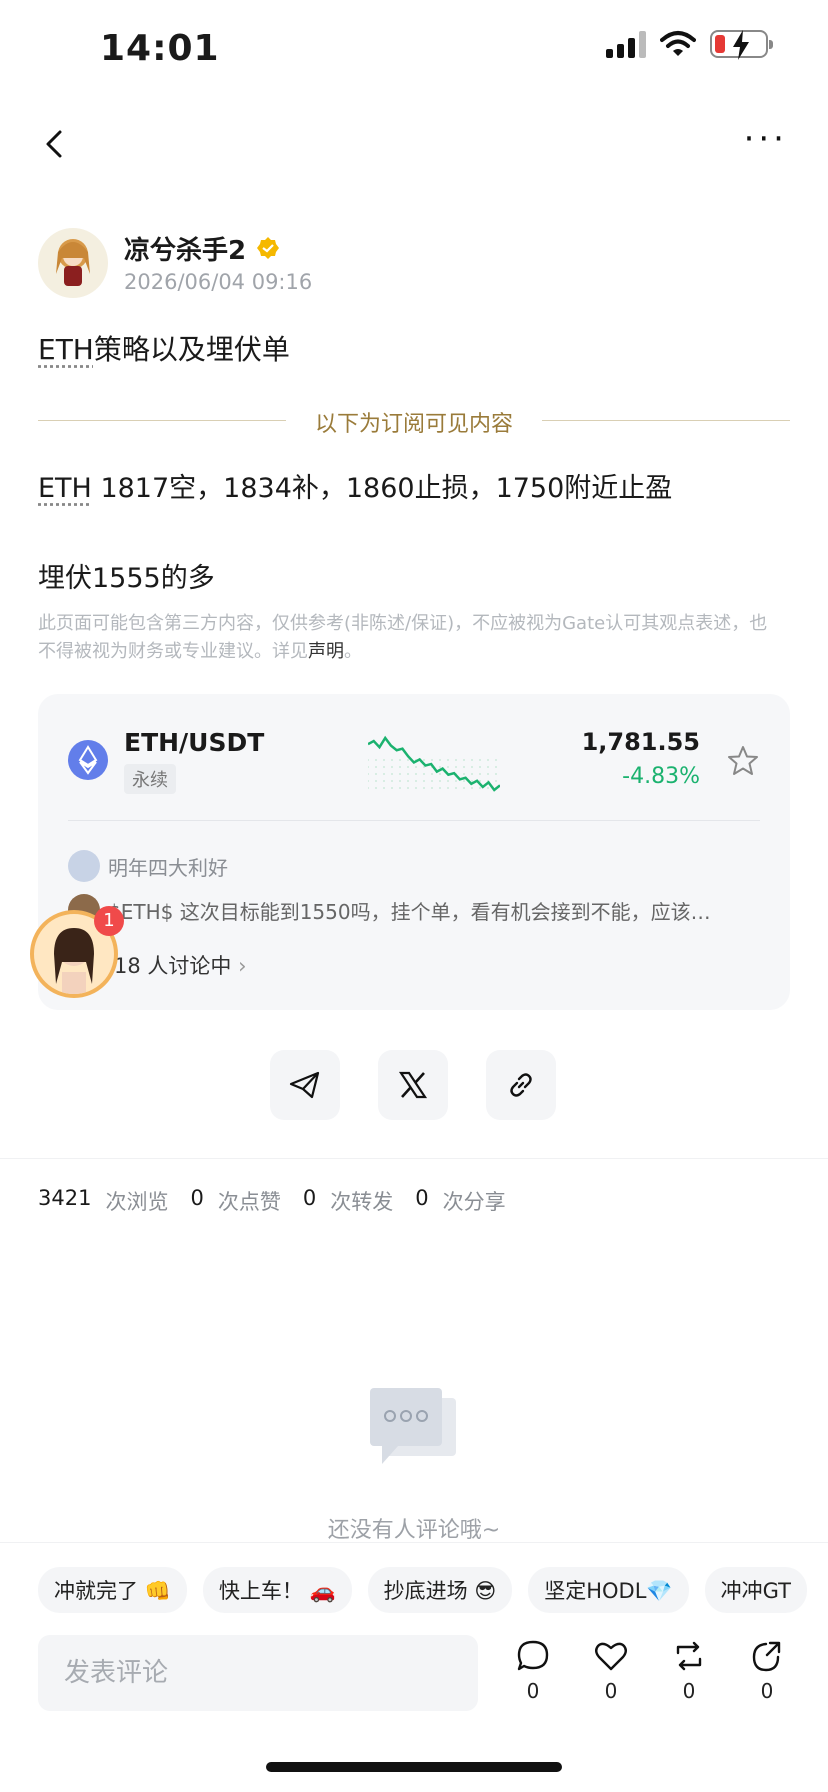 The height and width of the screenshot is (1792, 828). What do you see at coordinates (650, 1671) in the screenshot?
I see `post-actions: 0 0 0 0` at bounding box center [650, 1671].